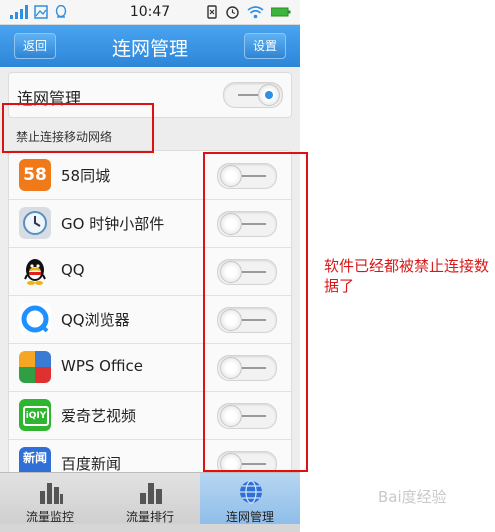  Describe the element at coordinates (150, 12) in the screenshot. I see `status-bar: 10:47` at that location.